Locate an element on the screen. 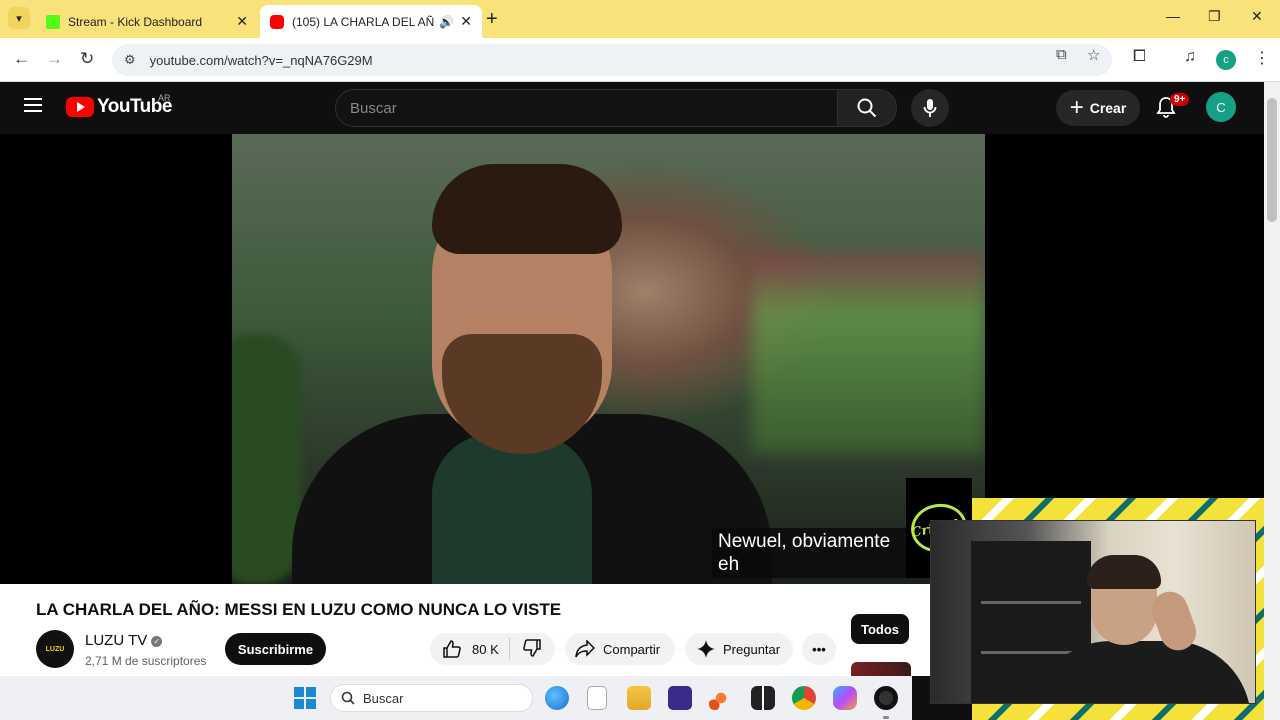  sparkle-icon is located at coordinates (706, 649).